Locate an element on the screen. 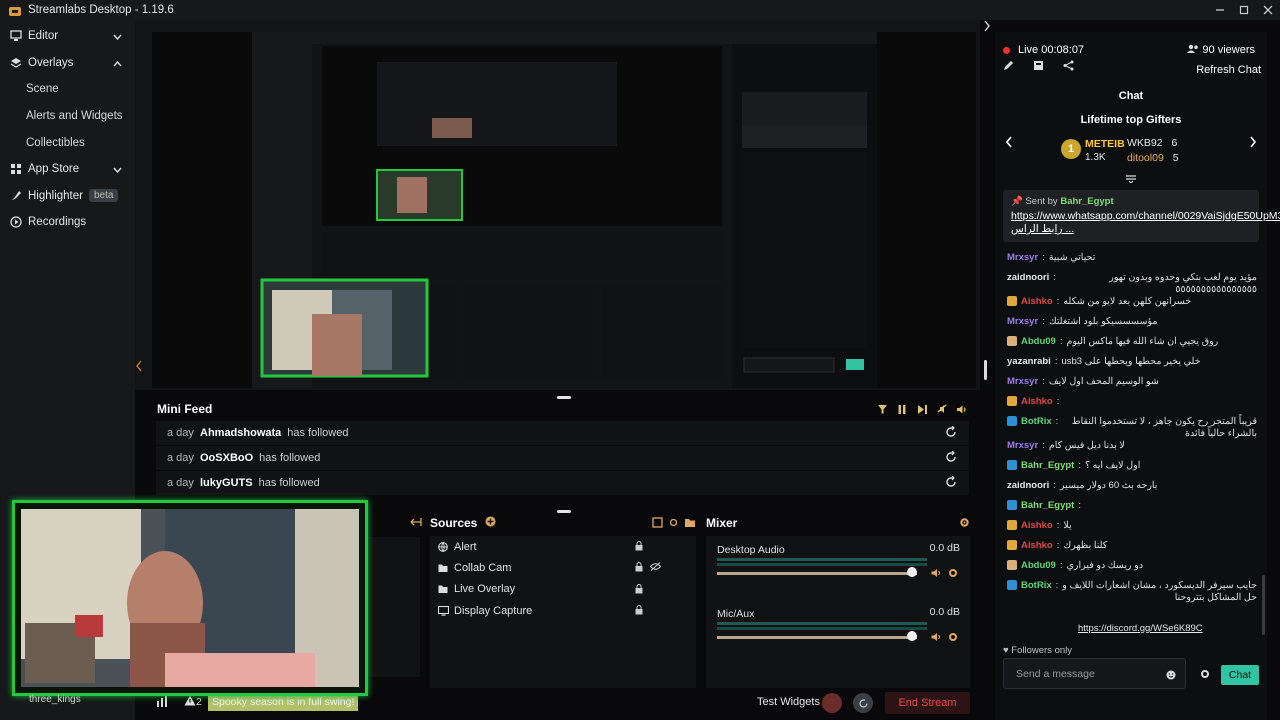 This screenshot has height=720, width=1280. maximize-icon is located at coordinates (1244, 10).